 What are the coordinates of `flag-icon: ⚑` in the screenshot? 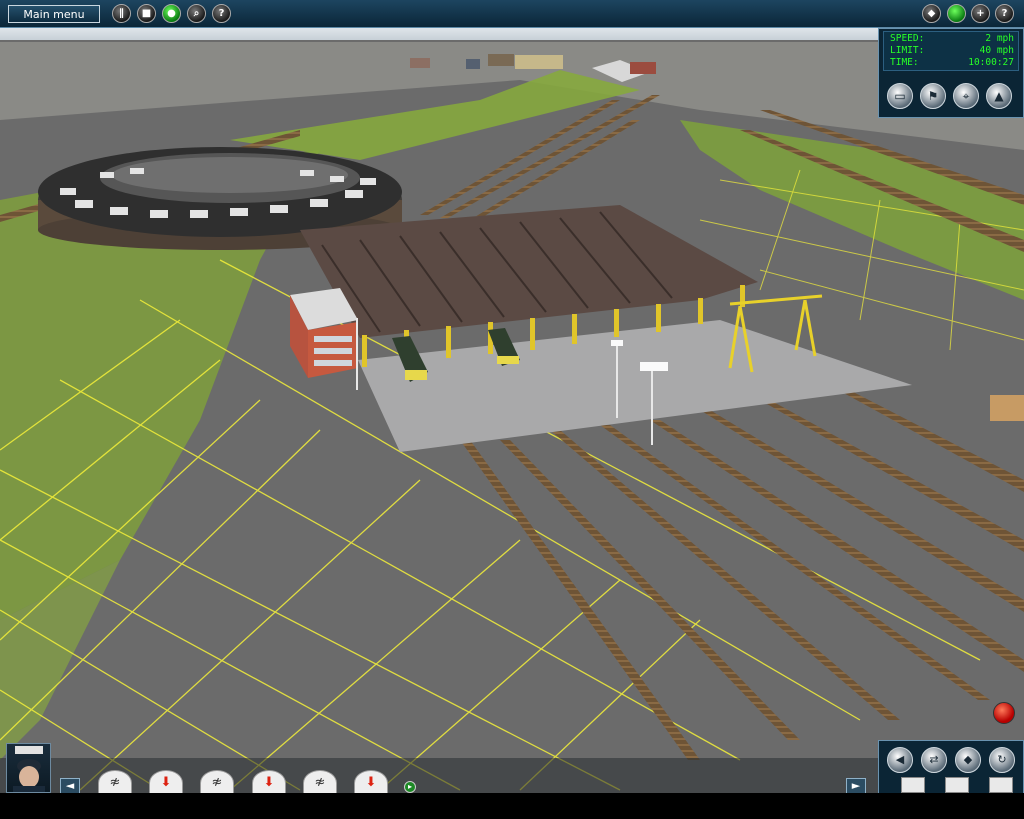 It's located at (933, 96).